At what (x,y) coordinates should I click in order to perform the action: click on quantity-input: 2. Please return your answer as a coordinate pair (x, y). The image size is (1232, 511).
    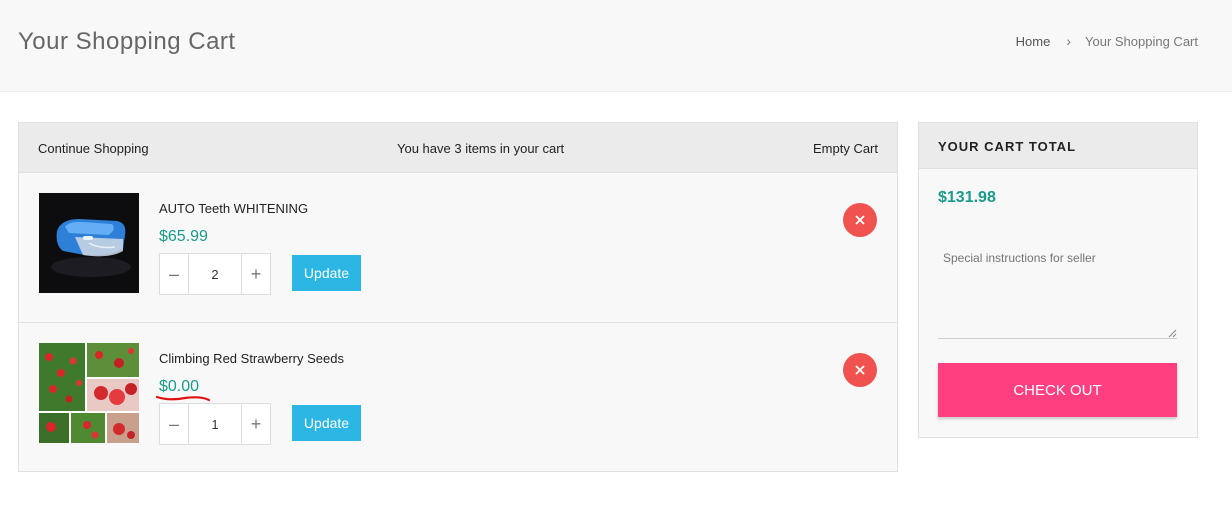
    Looking at the image, I should click on (215, 274).